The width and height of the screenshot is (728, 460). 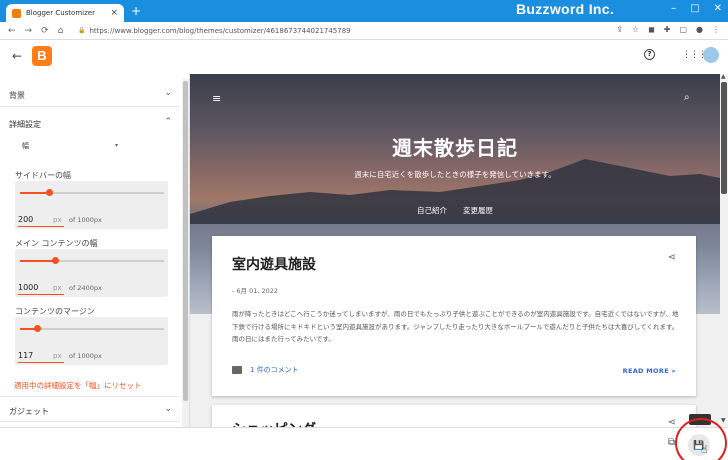 What do you see at coordinates (17, 56) in the screenshot?
I see `back-arrow-icon: ←` at bounding box center [17, 56].